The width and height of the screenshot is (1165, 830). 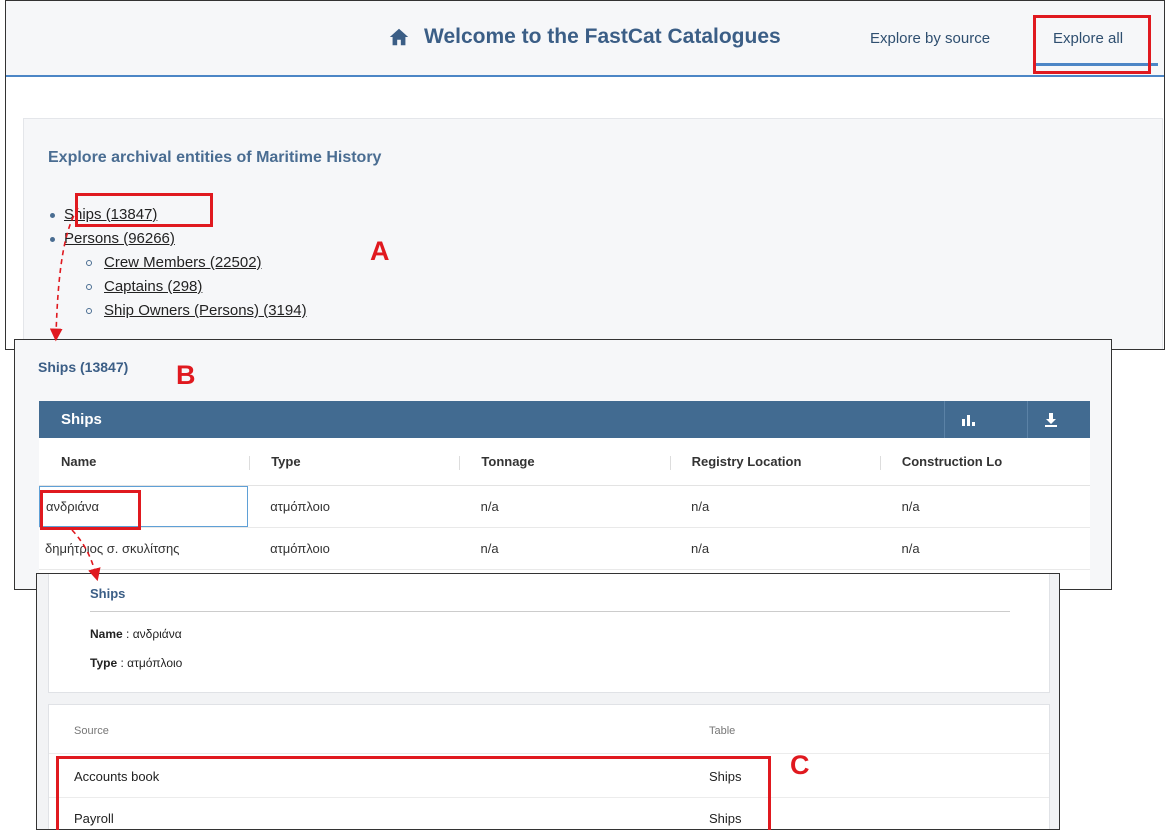 I want to click on annotation-label-a: A, so click(x=380, y=251).